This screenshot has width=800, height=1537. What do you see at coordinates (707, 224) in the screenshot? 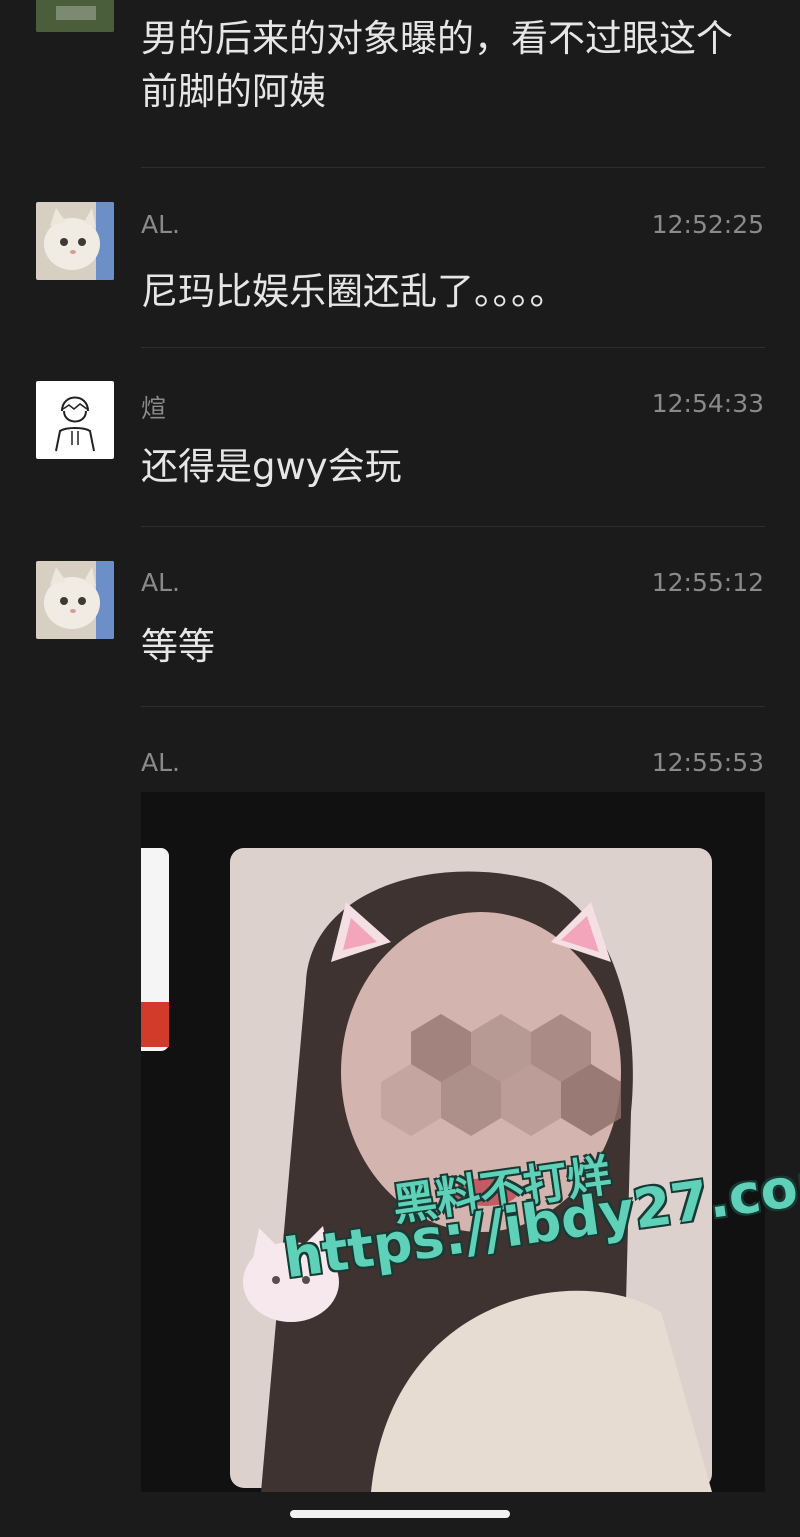
I see `timestamp: 12:52:25` at bounding box center [707, 224].